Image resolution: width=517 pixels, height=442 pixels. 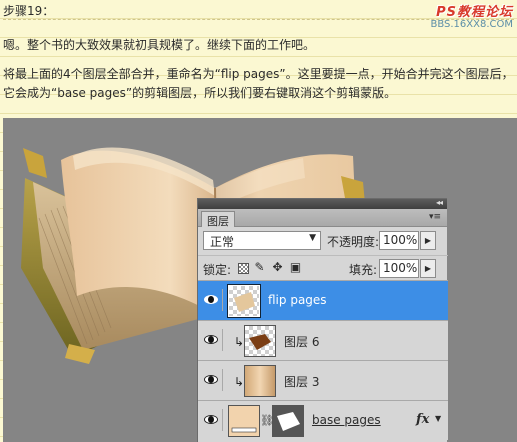 I want to click on fill-slider-button: ▶, so click(x=428, y=268).